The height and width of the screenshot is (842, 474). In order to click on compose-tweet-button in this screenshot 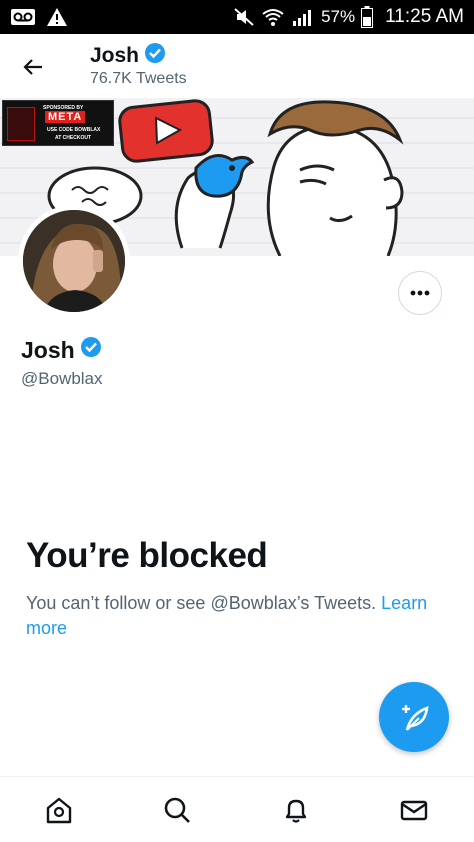, I will do `click(414, 717)`.